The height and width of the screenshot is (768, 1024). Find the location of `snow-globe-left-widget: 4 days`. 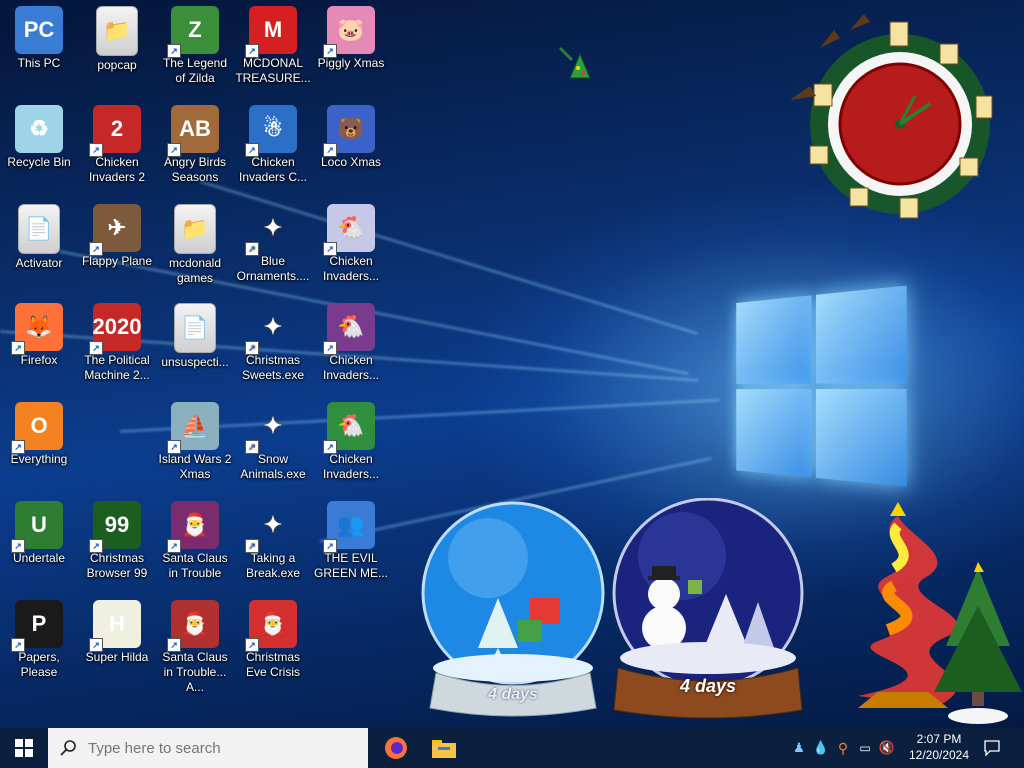

snow-globe-left-widget: 4 days is located at coordinates (513, 609).